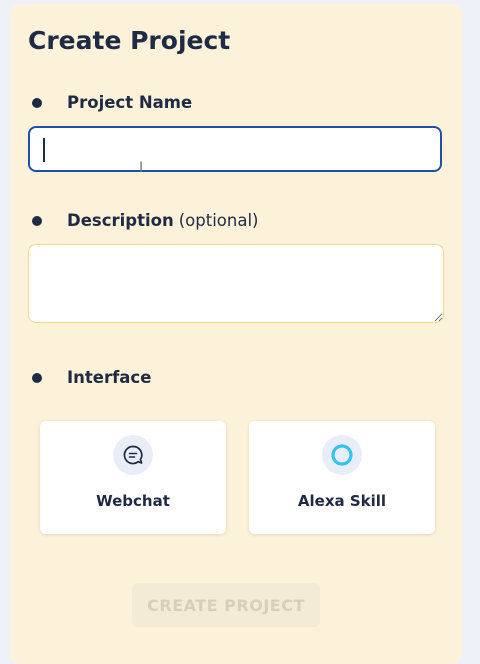 Image resolution: width=480 pixels, height=664 pixels. Describe the element at coordinates (236, 283) in the screenshot. I see `description-textarea` at that location.